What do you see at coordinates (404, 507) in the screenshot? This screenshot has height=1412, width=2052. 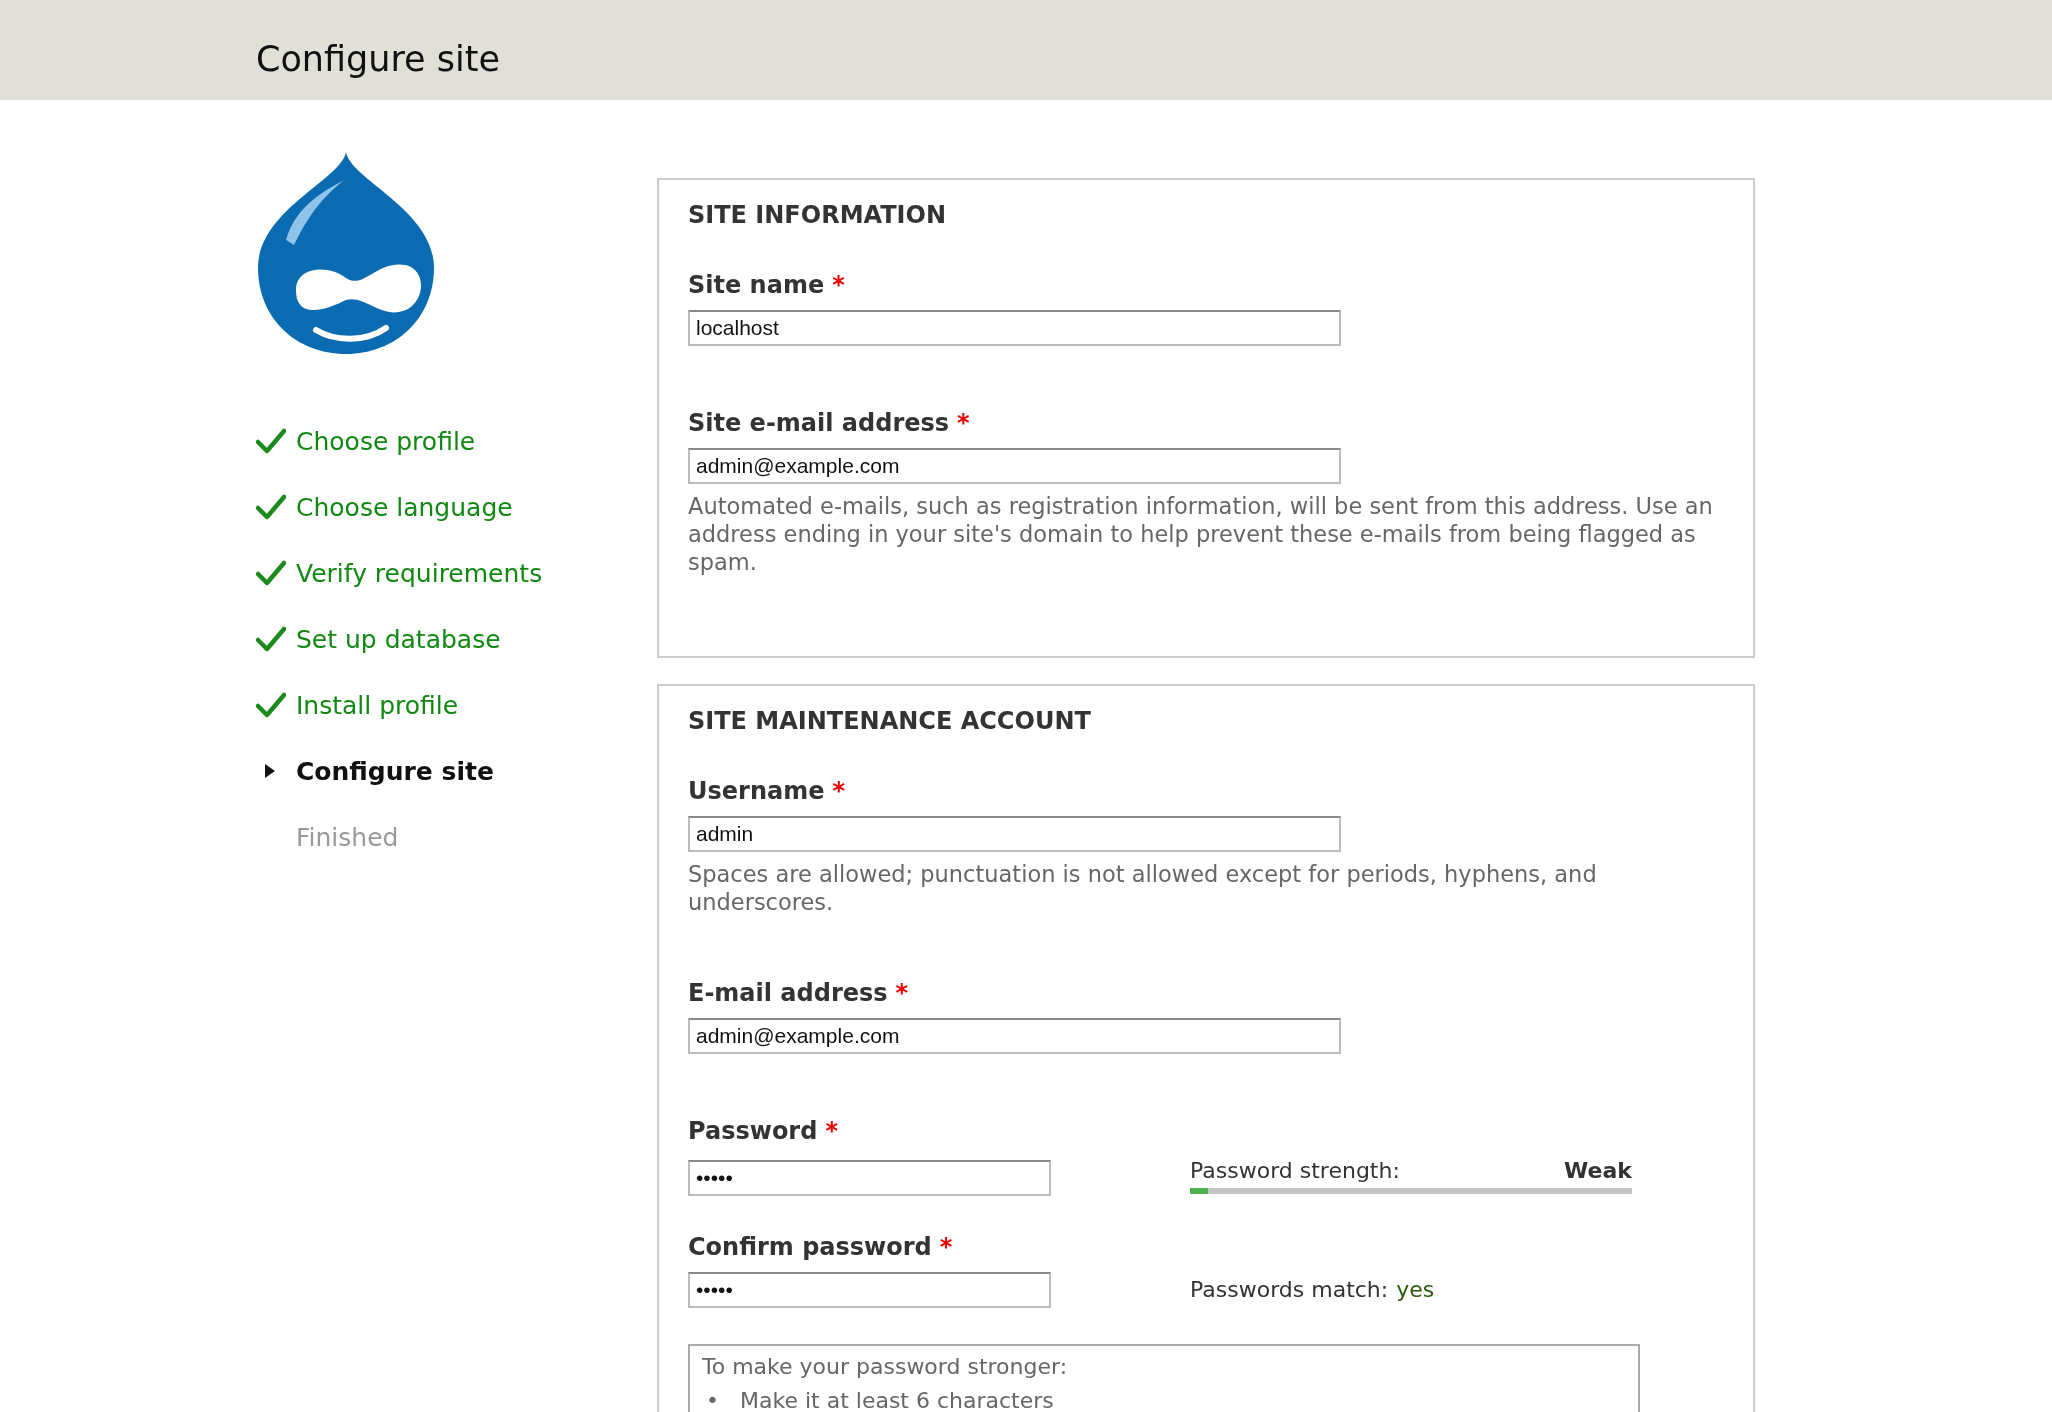 I see `step-label: Choose language` at bounding box center [404, 507].